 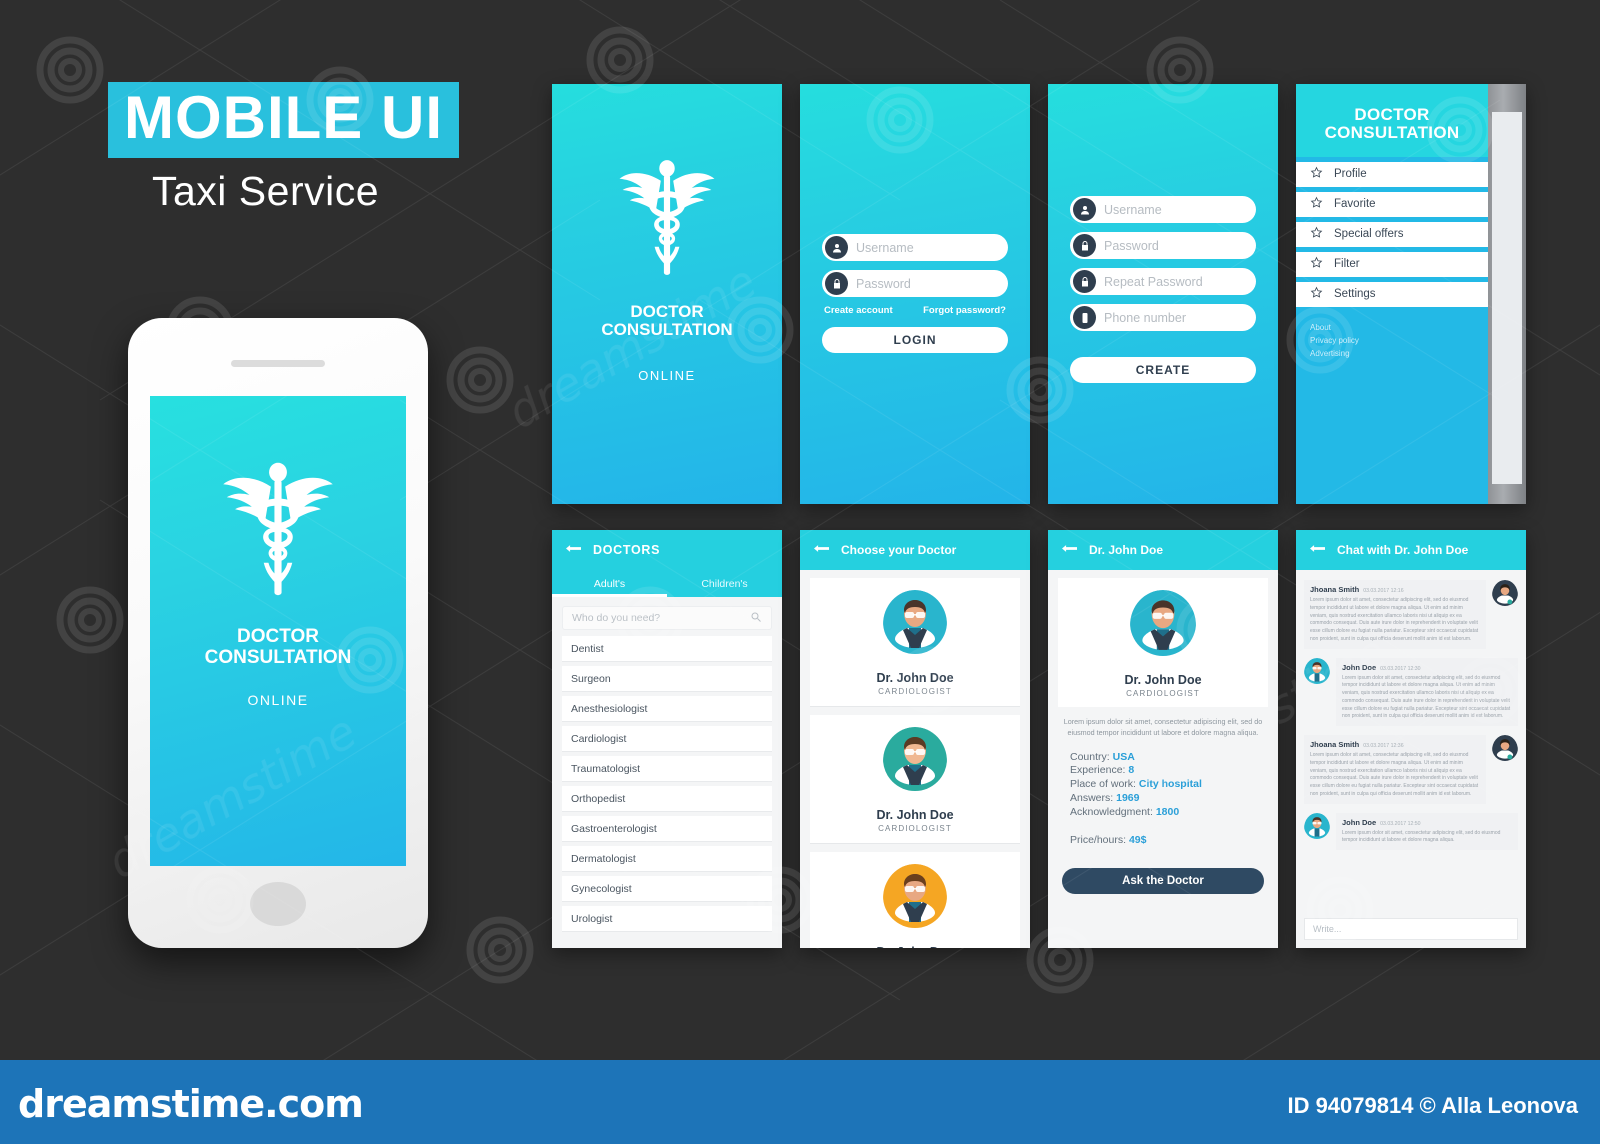 What do you see at coordinates (1400, 823) in the screenshot?
I see `chat-timestamp: 03.03.2017 12:50` at bounding box center [1400, 823].